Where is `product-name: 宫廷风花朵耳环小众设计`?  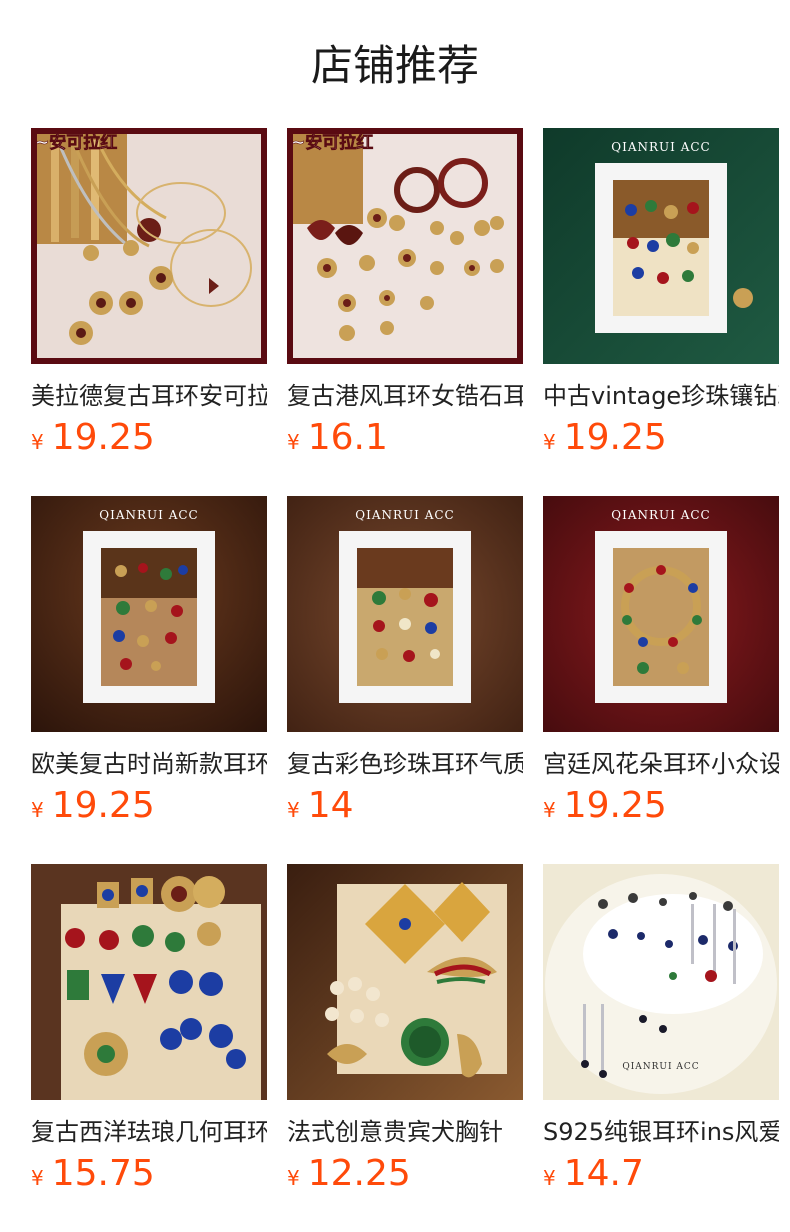
product-name: 宫廷风花朵耳环小众设计 is located at coordinates (661, 764).